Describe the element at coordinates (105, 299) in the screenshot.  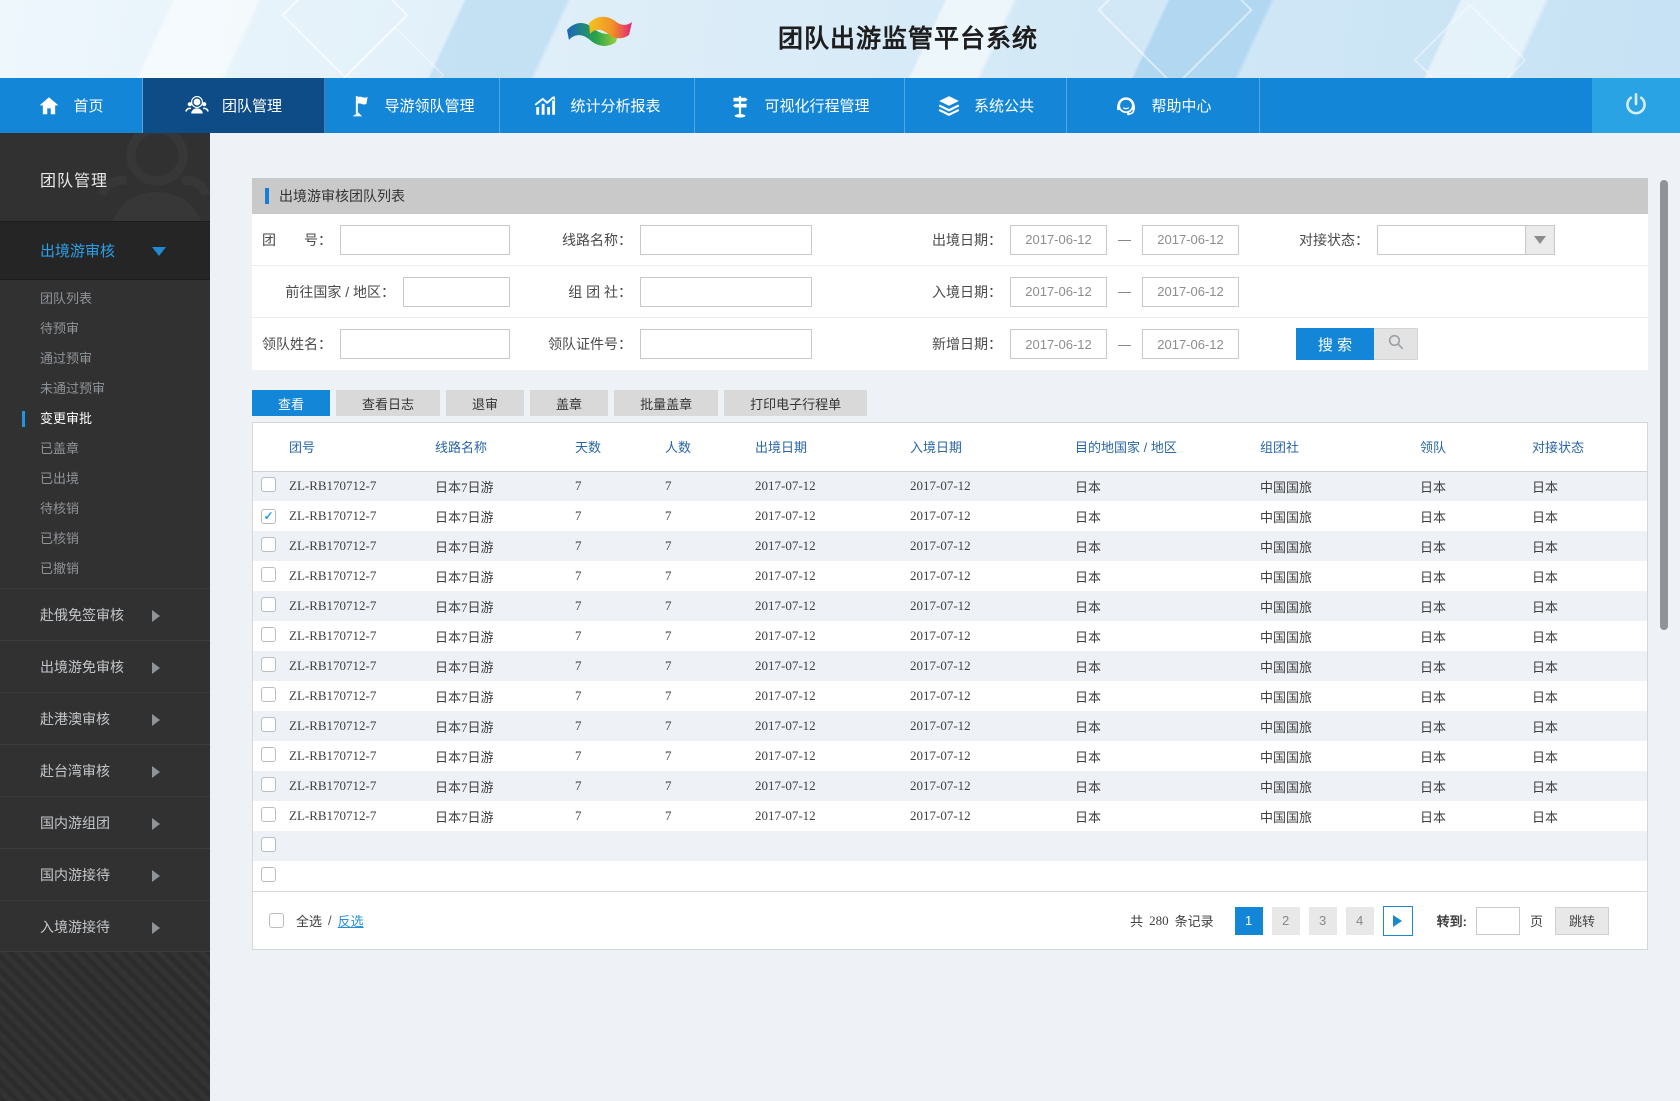
I see `sidebar-subitem-0: 团队列表` at that location.